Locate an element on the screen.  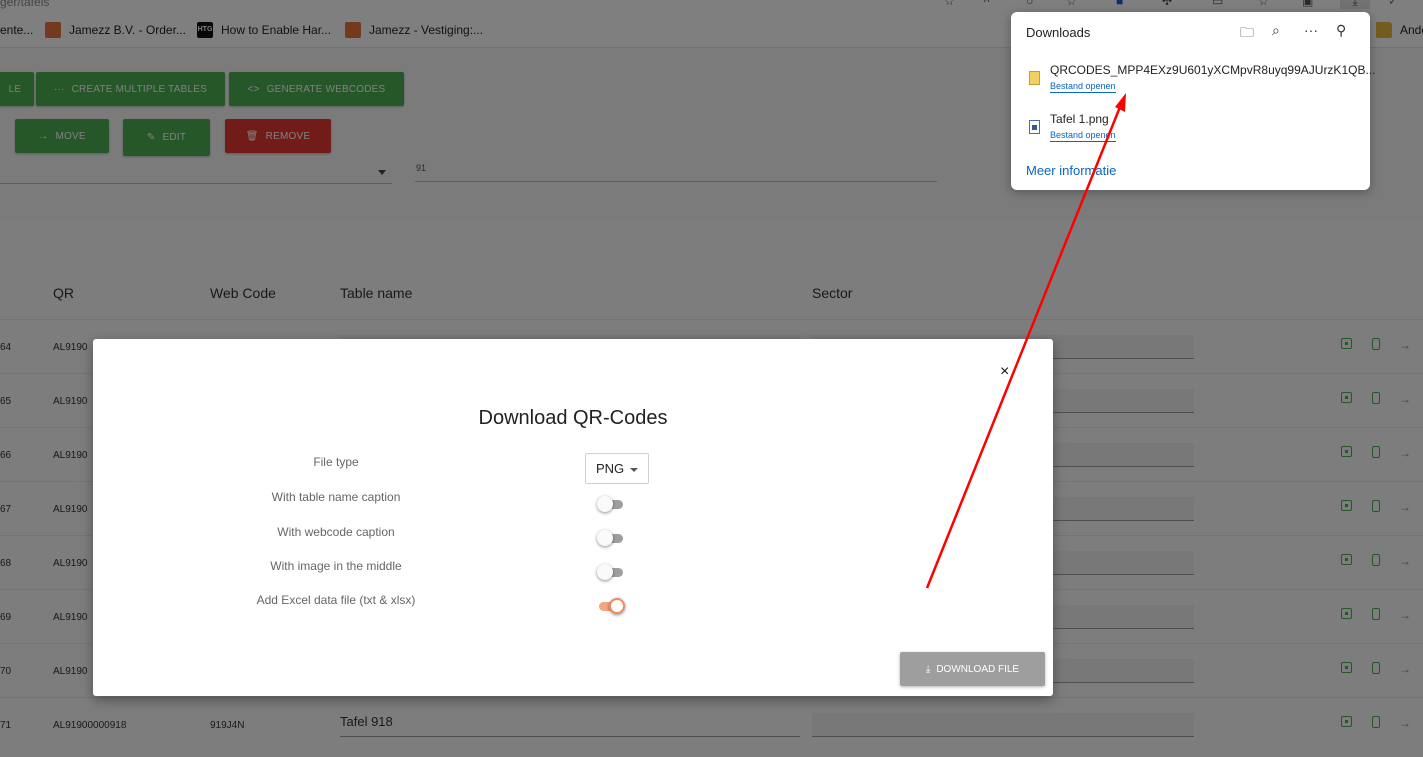
button-label: DOWNLOAD FILE is located at coordinates (978, 669).